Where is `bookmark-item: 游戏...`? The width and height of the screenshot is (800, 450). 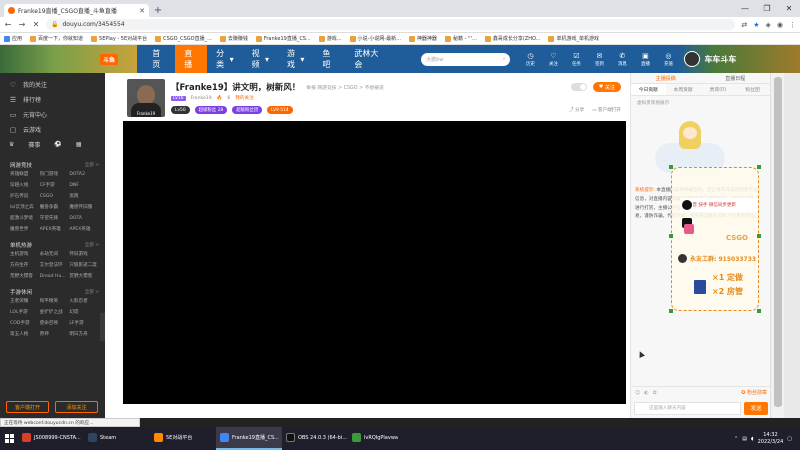 bookmark-item: 游戏... is located at coordinates (330, 38).